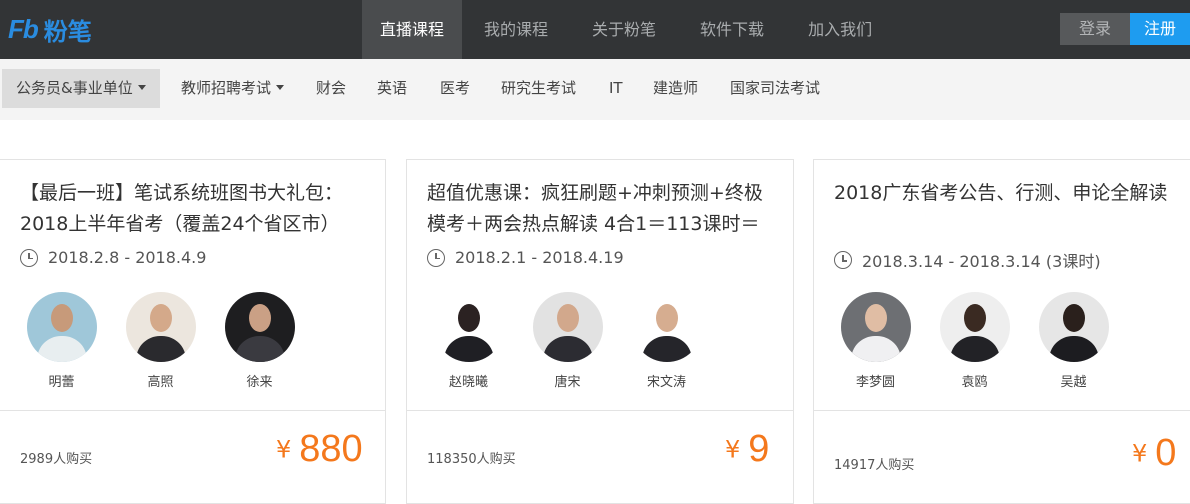 This screenshot has width=1190, height=504. I want to click on teacher: 李梦圆, so click(875, 341).